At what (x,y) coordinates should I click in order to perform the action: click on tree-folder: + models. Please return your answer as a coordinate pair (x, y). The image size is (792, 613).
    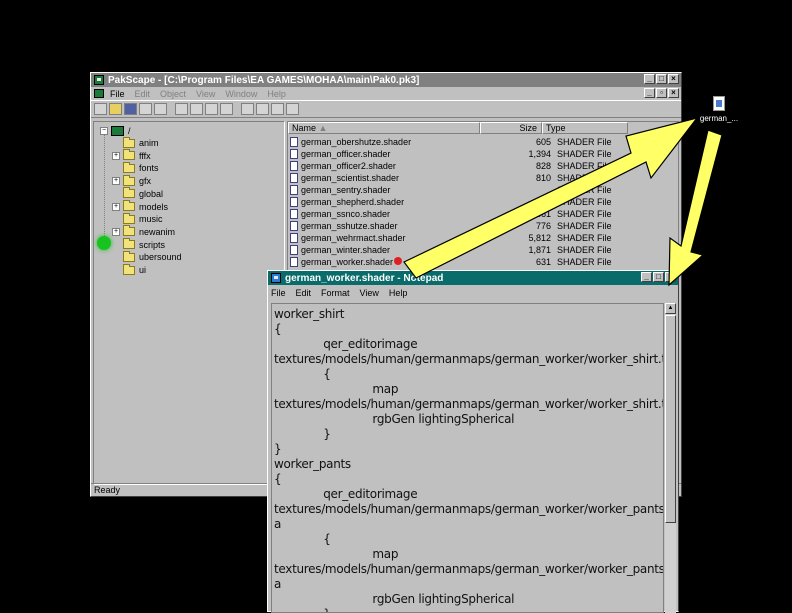
    Looking at the image, I should click on (140, 206).